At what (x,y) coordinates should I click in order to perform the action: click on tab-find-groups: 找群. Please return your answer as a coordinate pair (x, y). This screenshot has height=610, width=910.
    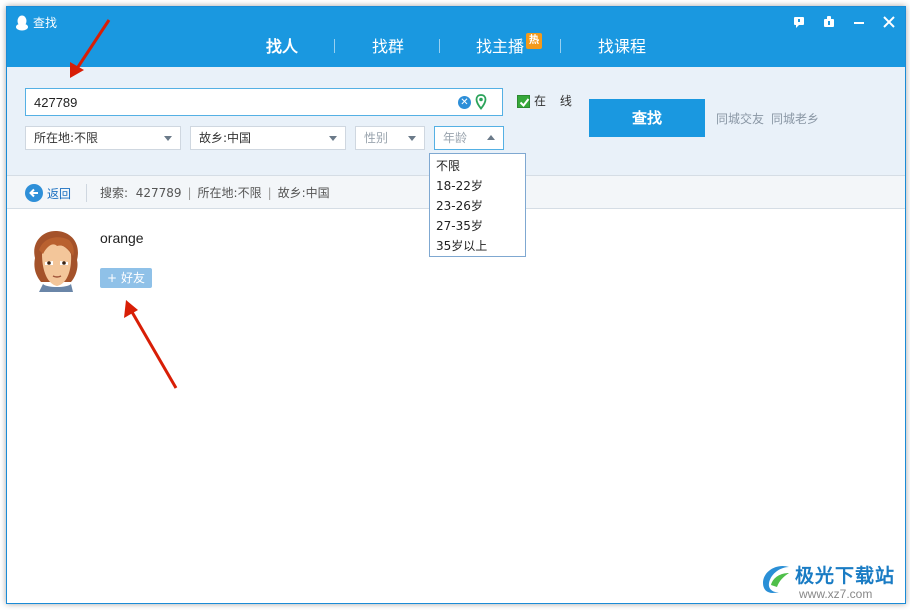
    Looking at the image, I should click on (388, 47).